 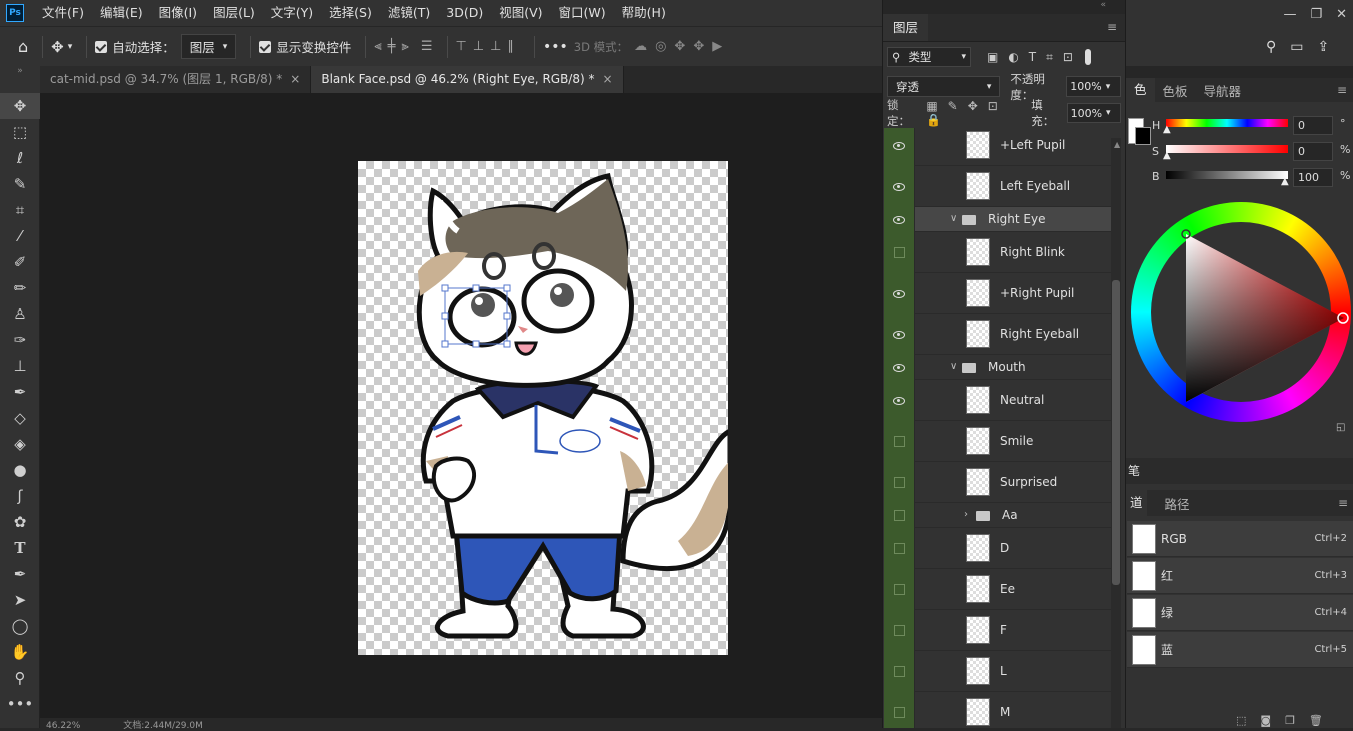 What do you see at coordinates (234, 13) in the screenshot?
I see `menu-layer: 图层(L)` at bounding box center [234, 13].